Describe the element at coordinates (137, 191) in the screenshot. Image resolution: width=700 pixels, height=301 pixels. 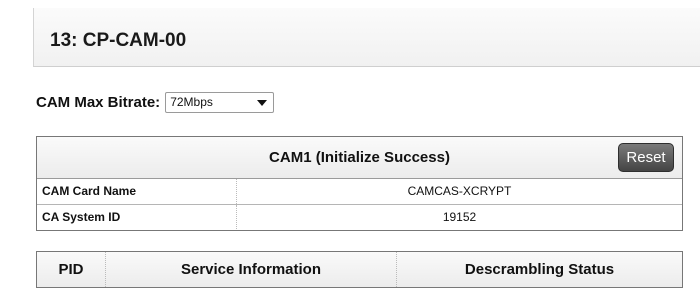
I see `cam-card-name-label: CAM Card Name` at that location.